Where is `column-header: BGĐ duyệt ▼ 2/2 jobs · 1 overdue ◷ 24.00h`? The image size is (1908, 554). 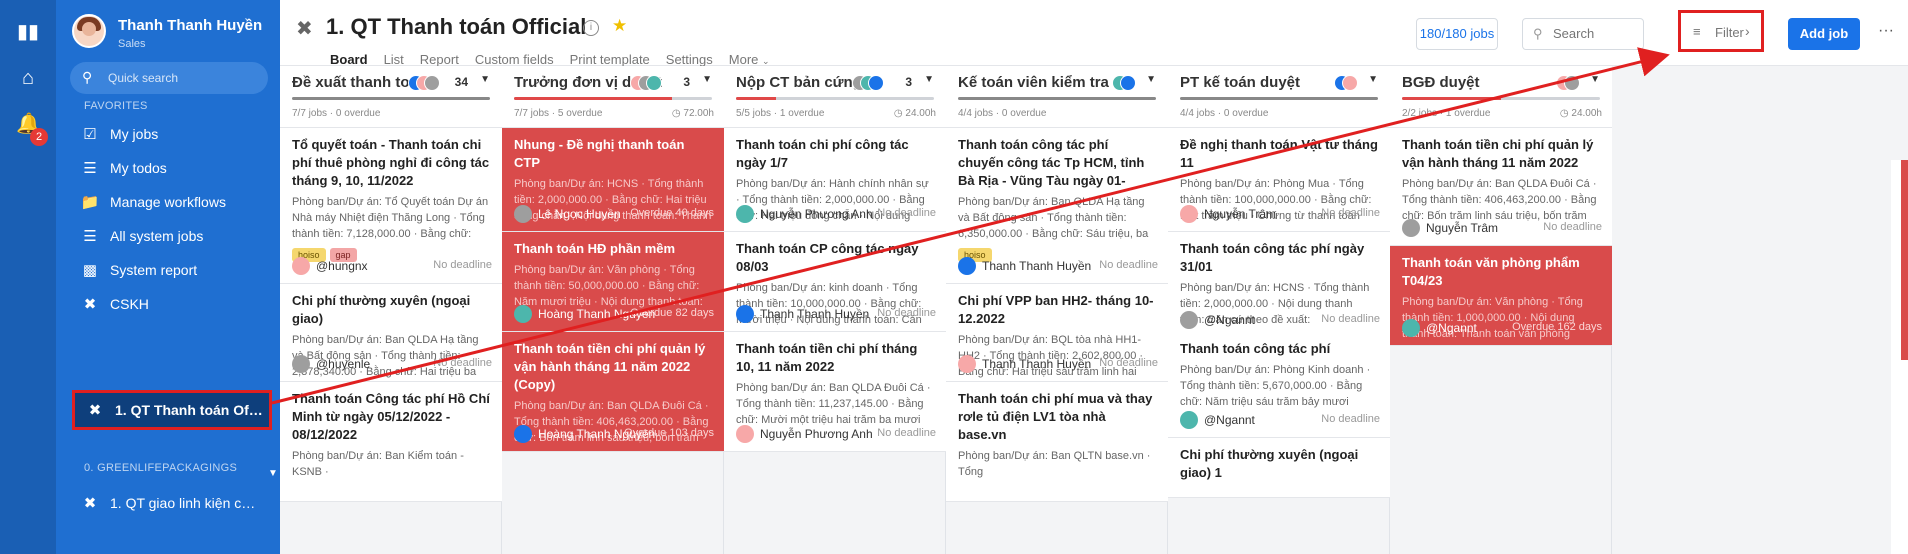
column-header: BGĐ duyệt ▼ 2/2 jobs · 1 overdue ◷ 24.00h is located at coordinates (1501, 97).